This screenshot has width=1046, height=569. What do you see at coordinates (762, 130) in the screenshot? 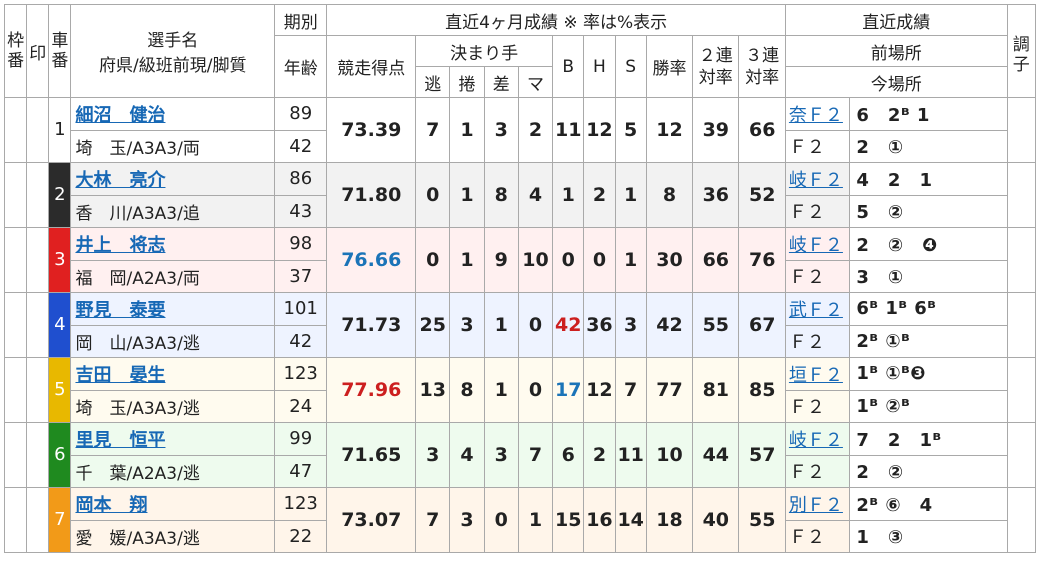
I see `rentai3-rate: 66` at bounding box center [762, 130].